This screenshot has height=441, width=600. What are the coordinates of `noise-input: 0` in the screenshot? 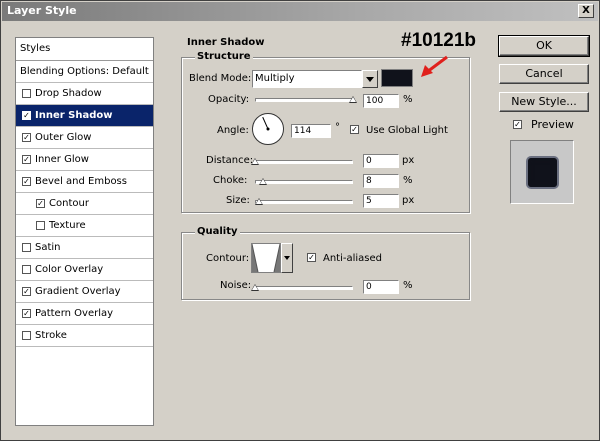 It's located at (381, 287).